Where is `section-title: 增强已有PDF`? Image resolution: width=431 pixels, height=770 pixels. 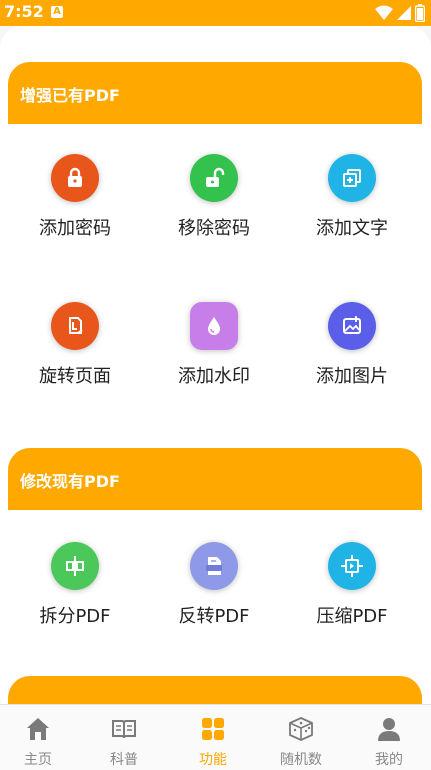
section-title: 增强已有PDF is located at coordinates (70, 95).